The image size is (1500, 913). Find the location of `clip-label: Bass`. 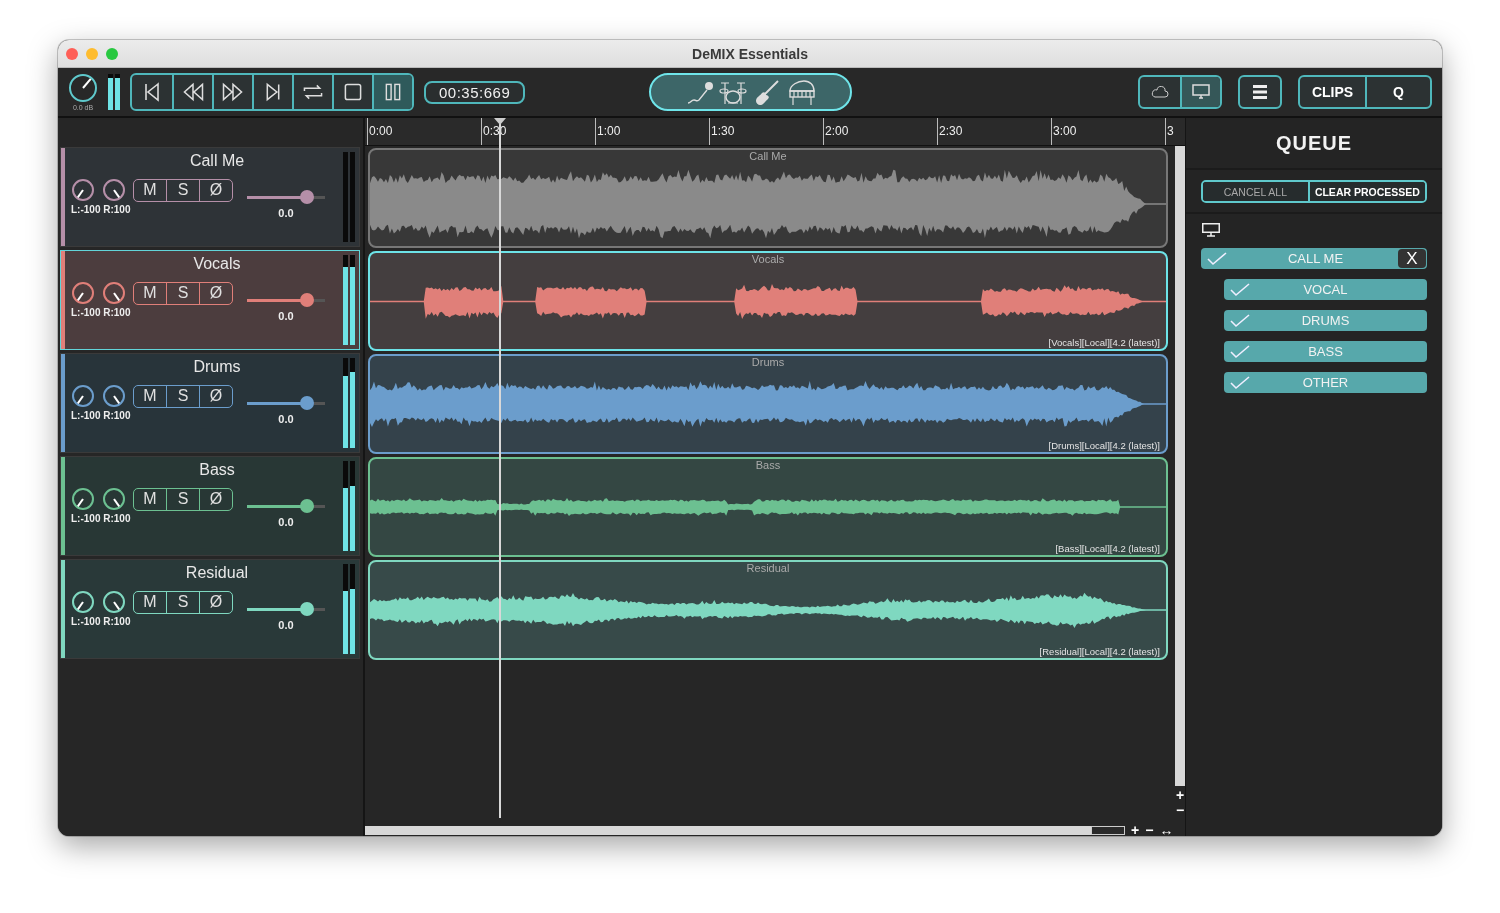

clip-label: Bass is located at coordinates (768, 465).